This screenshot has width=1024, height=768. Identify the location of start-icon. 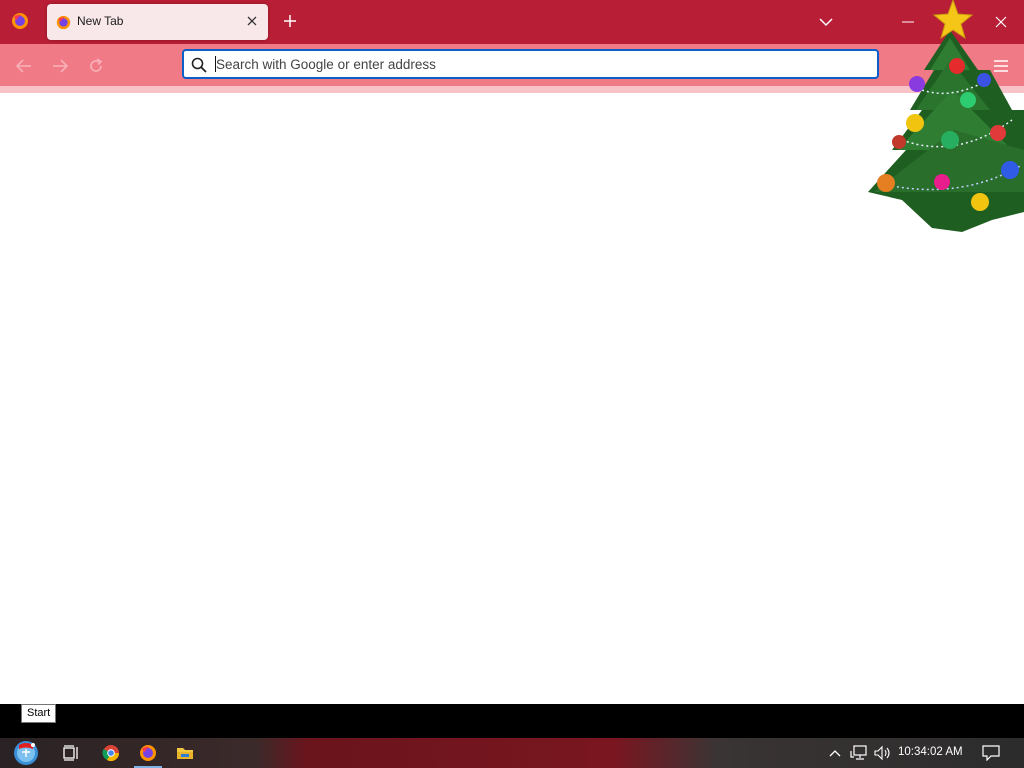
(26, 753).